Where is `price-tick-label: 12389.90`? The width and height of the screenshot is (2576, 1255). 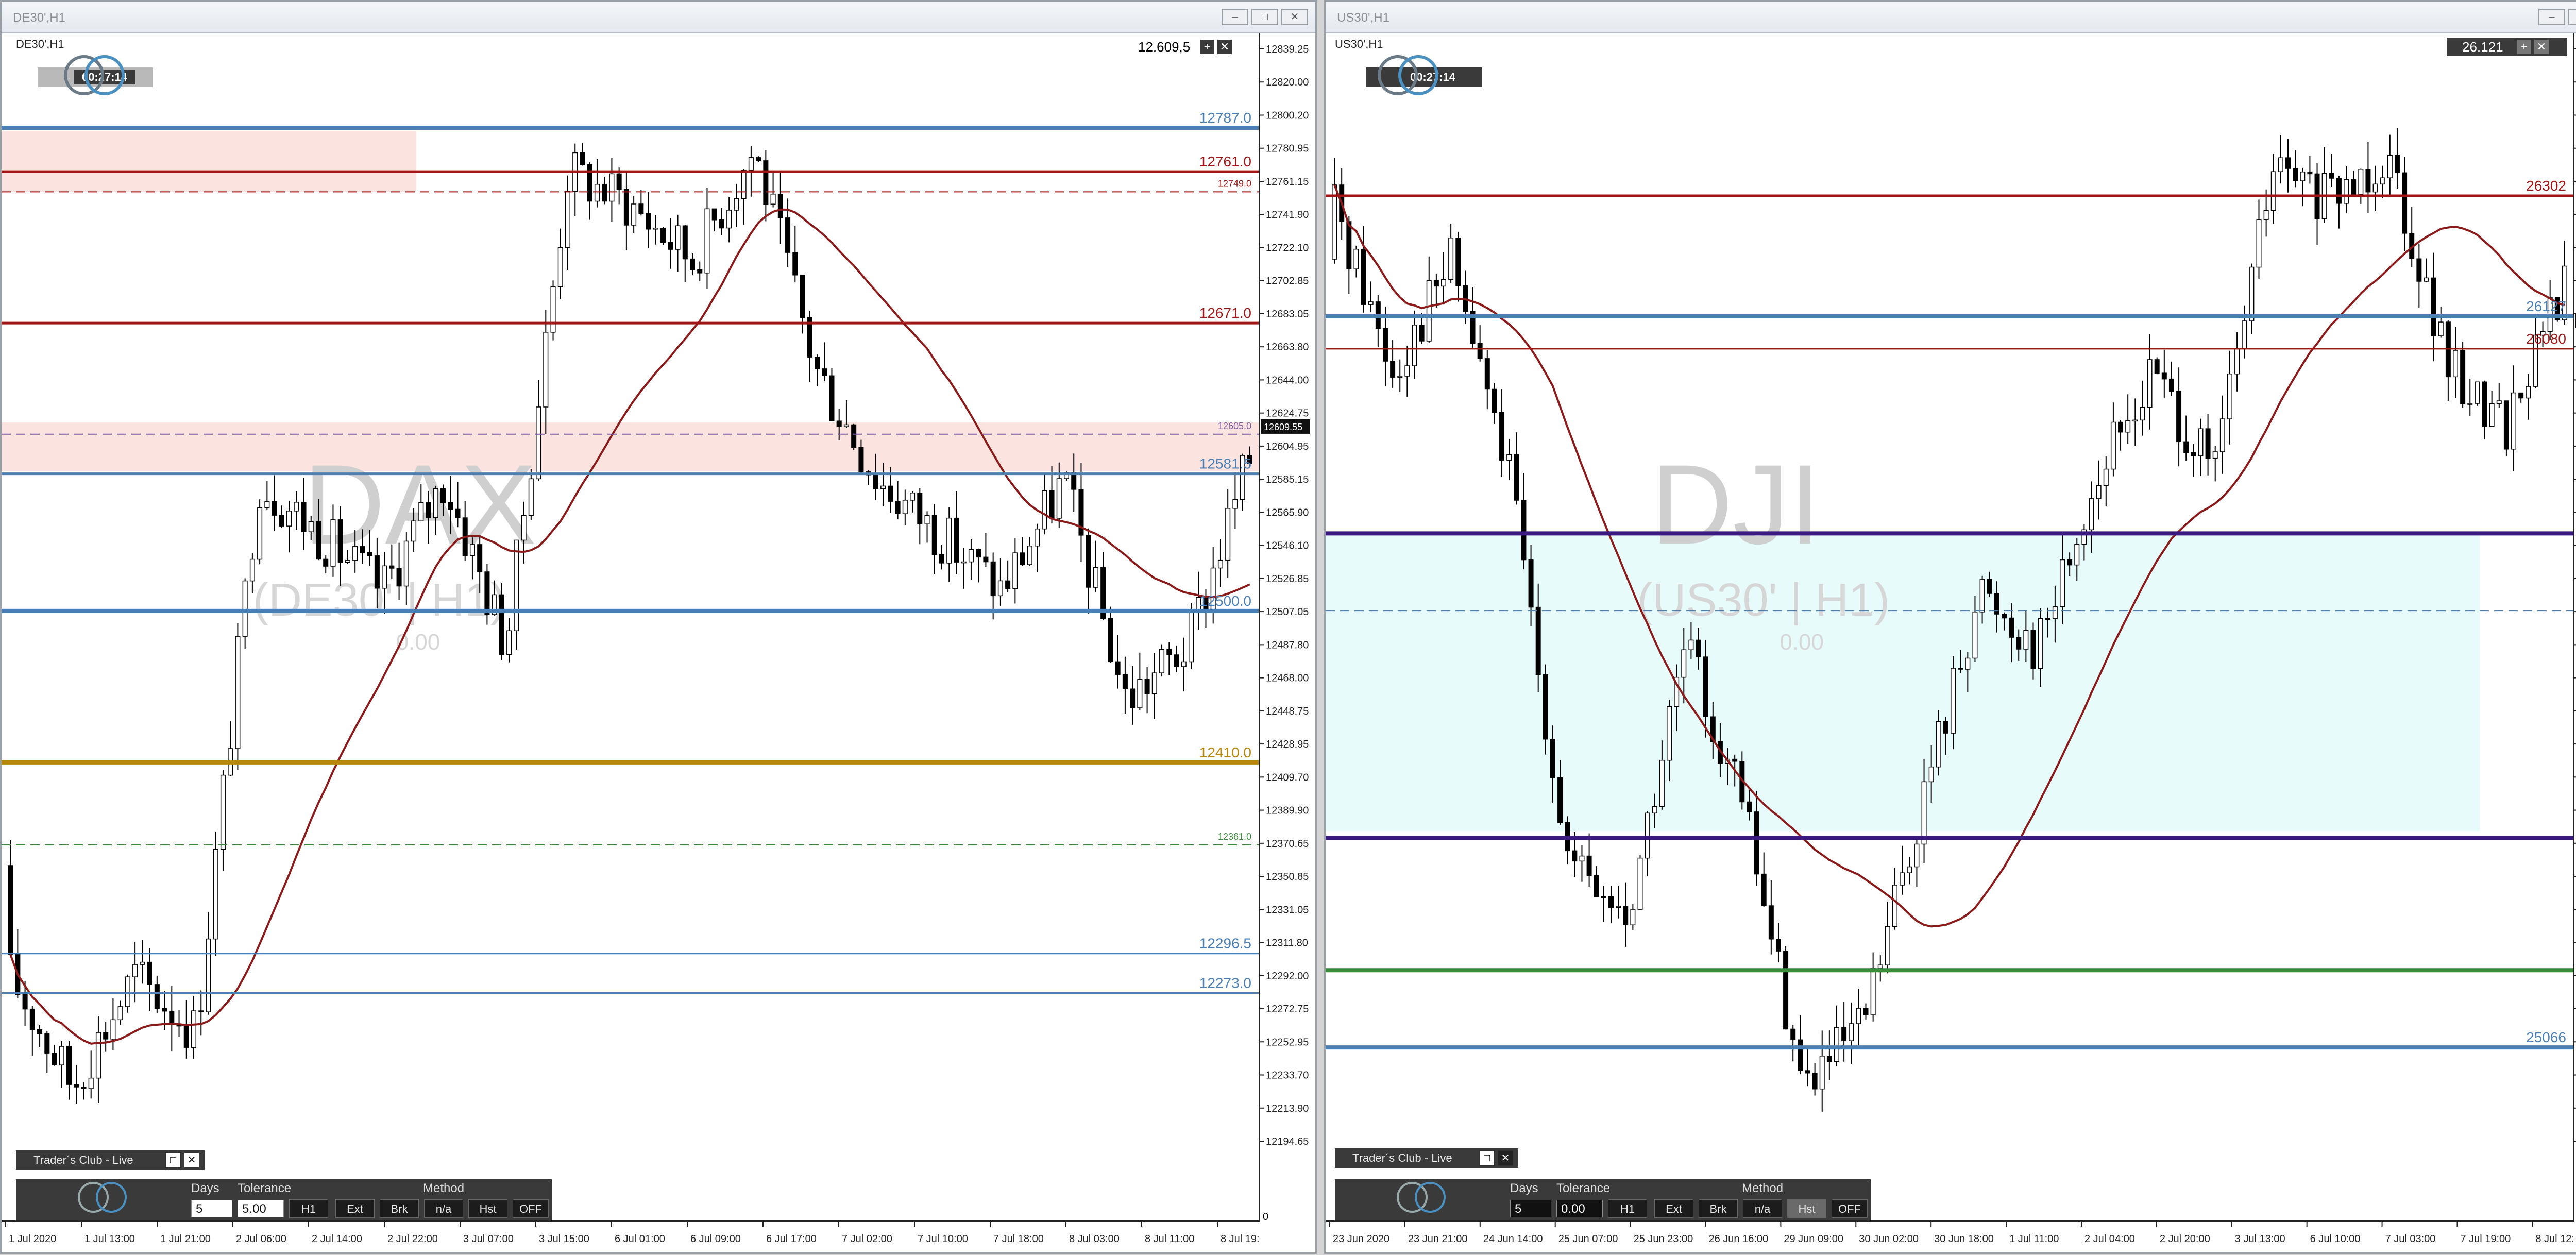 price-tick-label: 12389.90 is located at coordinates (1287, 811).